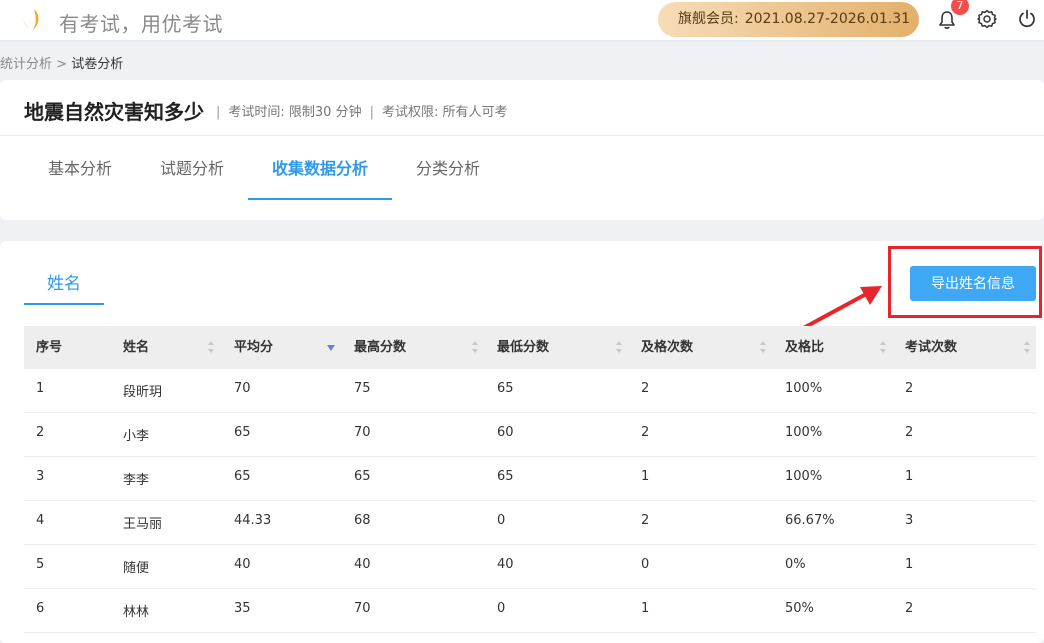 This screenshot has height=643, width=1044. Describe the element at coordinates (530, 391) in the screenshot. I see `table-row: 1 段昕玥 70 75 65 2 100% 2` at that location.